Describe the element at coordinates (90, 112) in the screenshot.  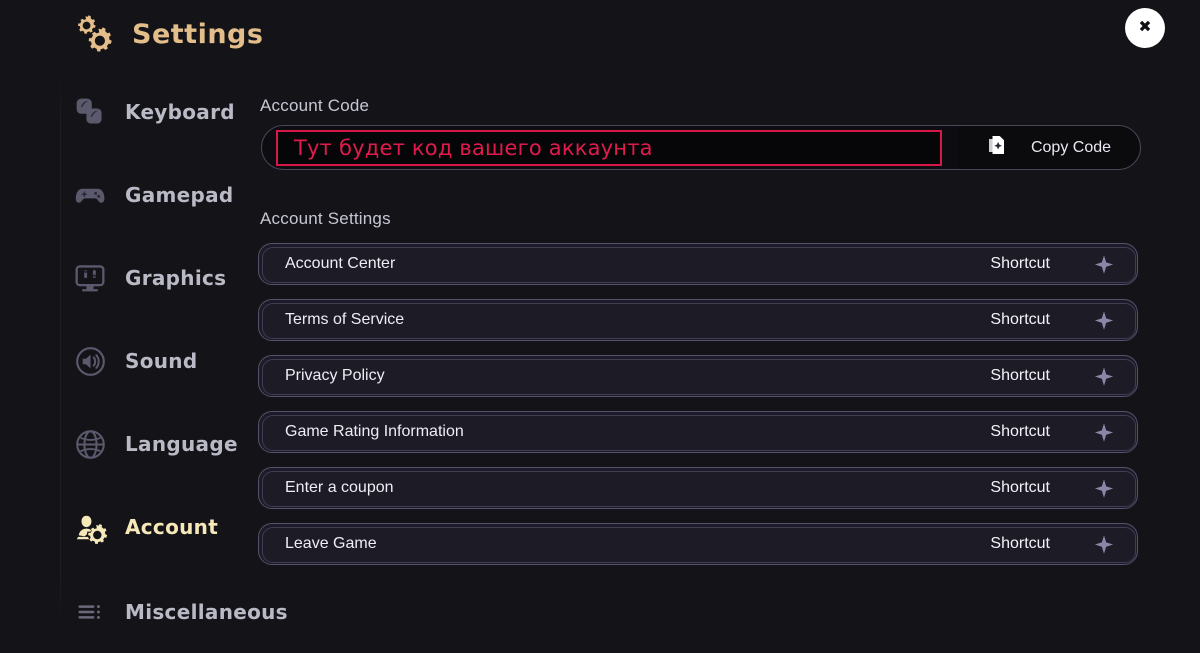
I see `keyboard-keys-icon` at that location.